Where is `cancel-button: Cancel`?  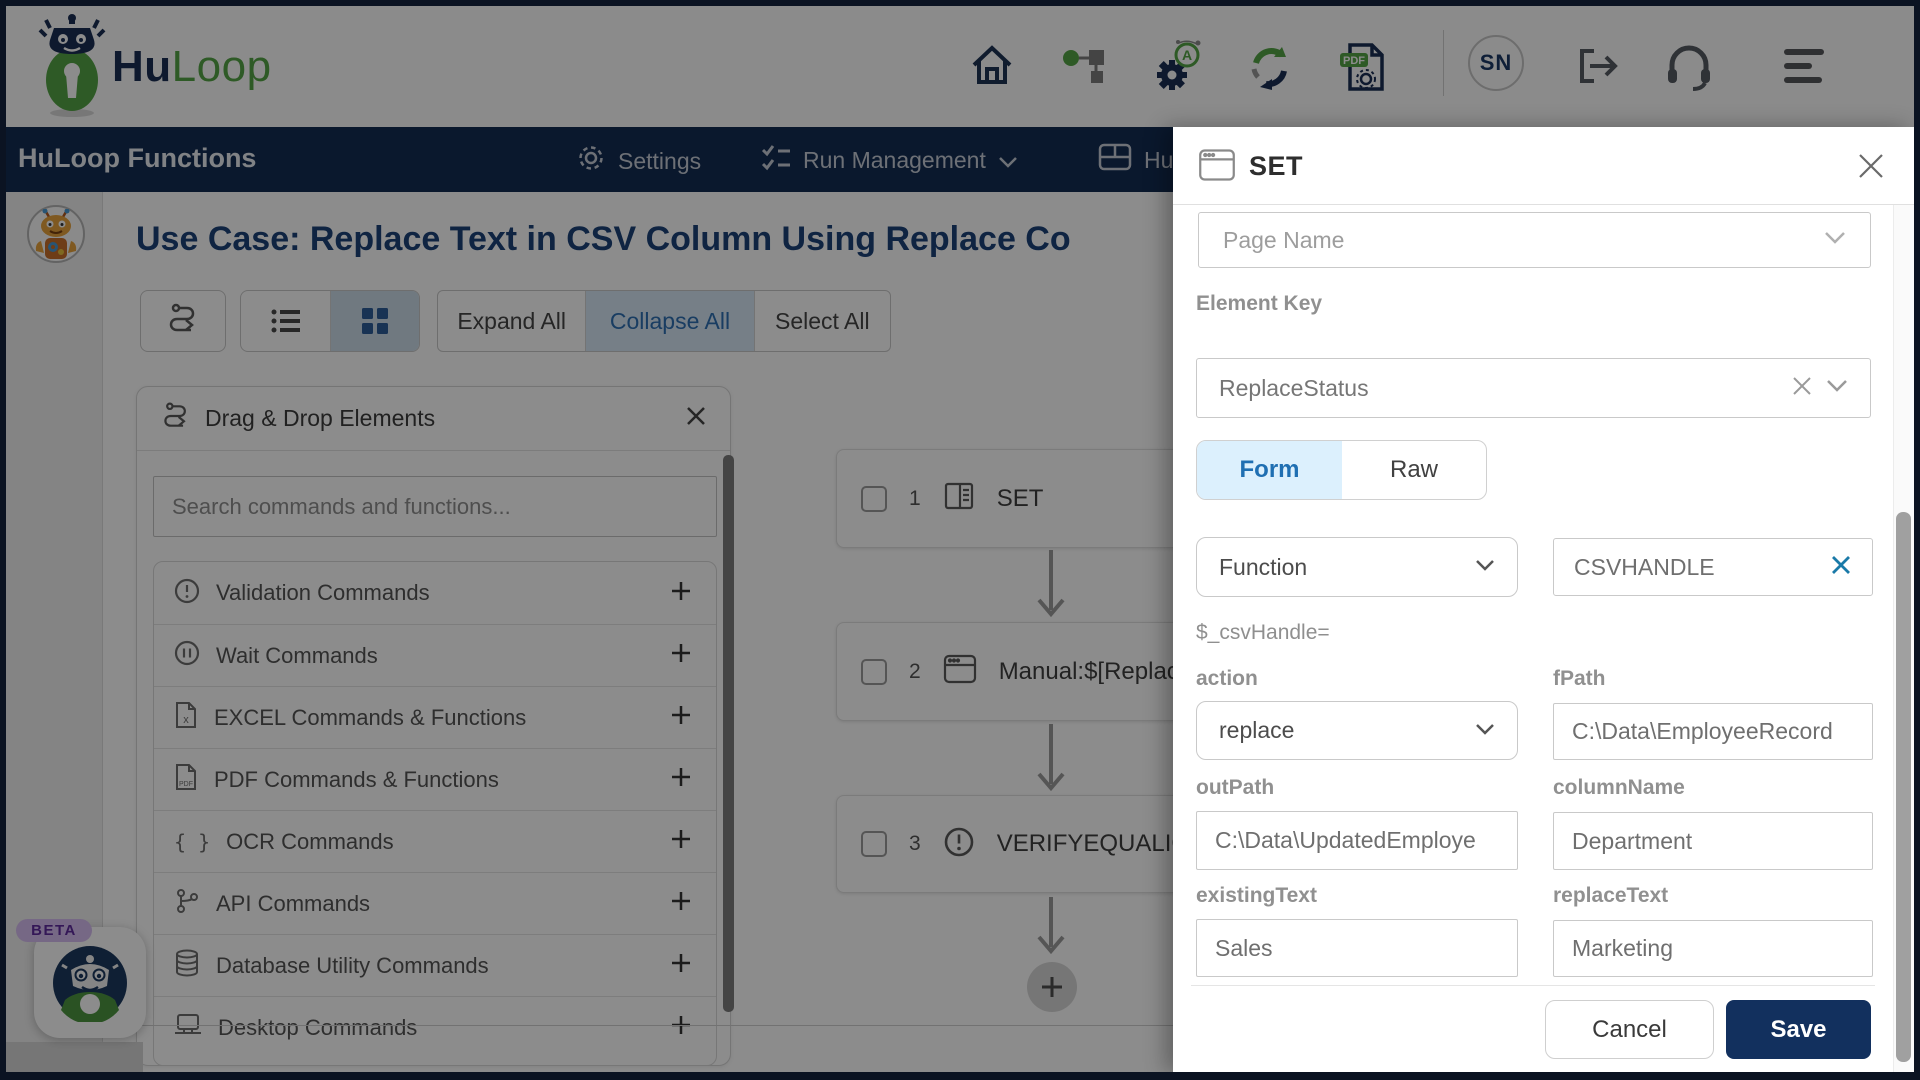 cancel-button: Cancel is located at coordinates (1629, 1029).